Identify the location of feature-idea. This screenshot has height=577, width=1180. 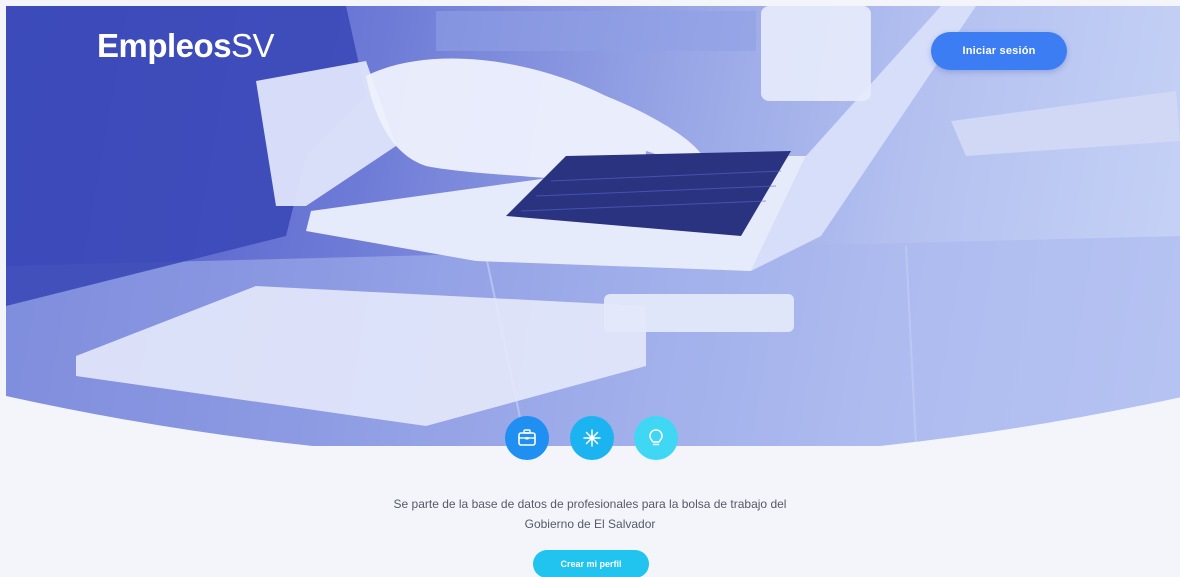
(656, 438).